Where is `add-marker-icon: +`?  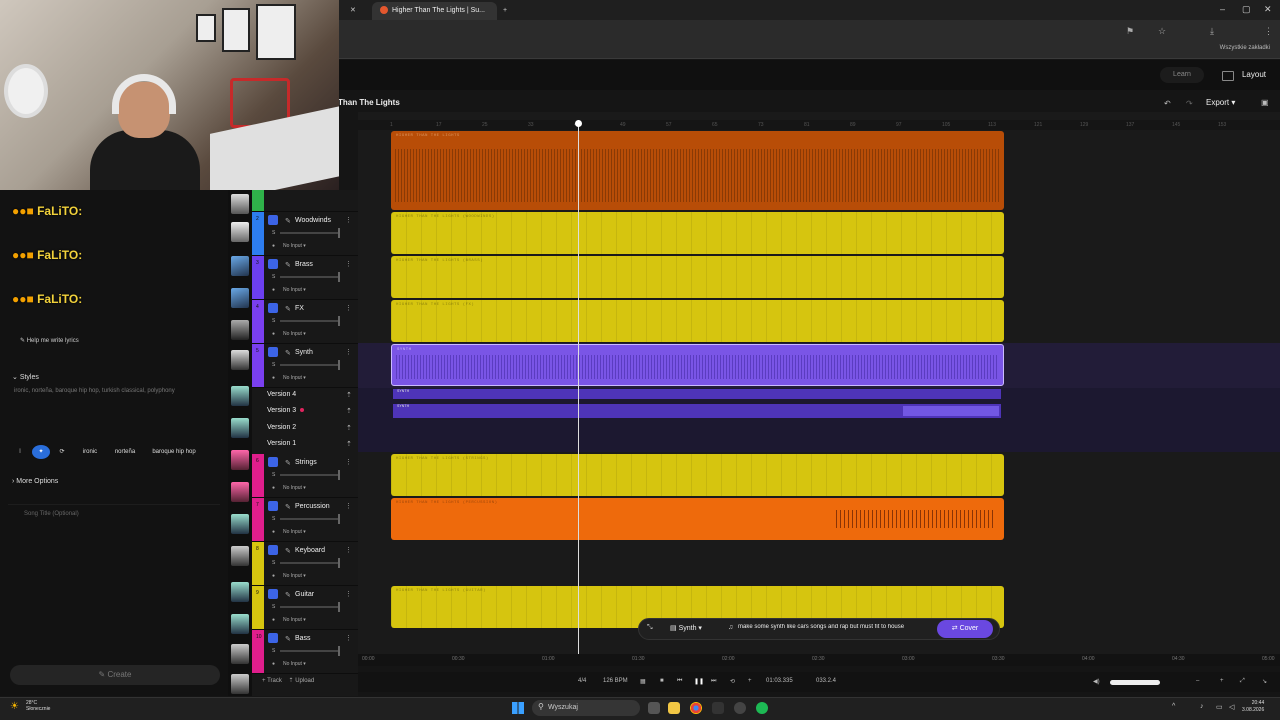 add-marker-icon: + is located at coordinates (750, 681).